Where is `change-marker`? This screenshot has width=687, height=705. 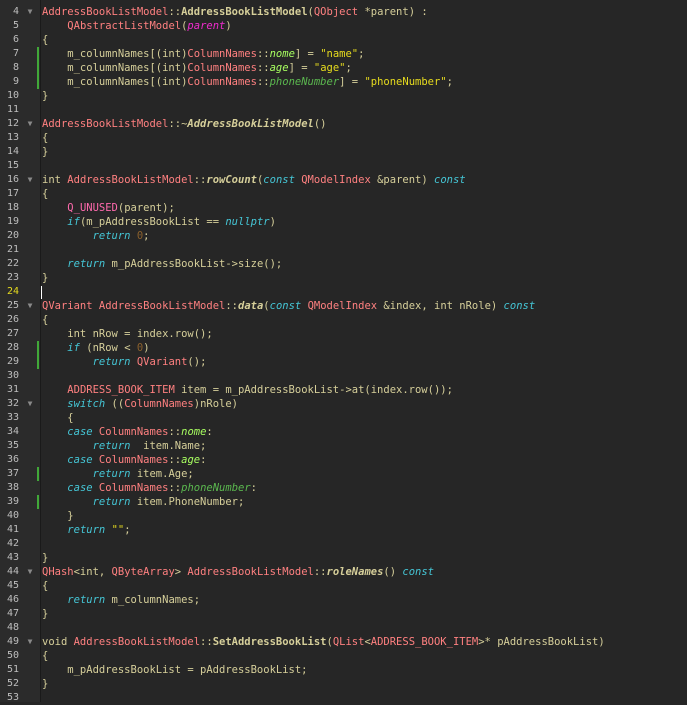
change-marker is located at coordinates (38, 68).